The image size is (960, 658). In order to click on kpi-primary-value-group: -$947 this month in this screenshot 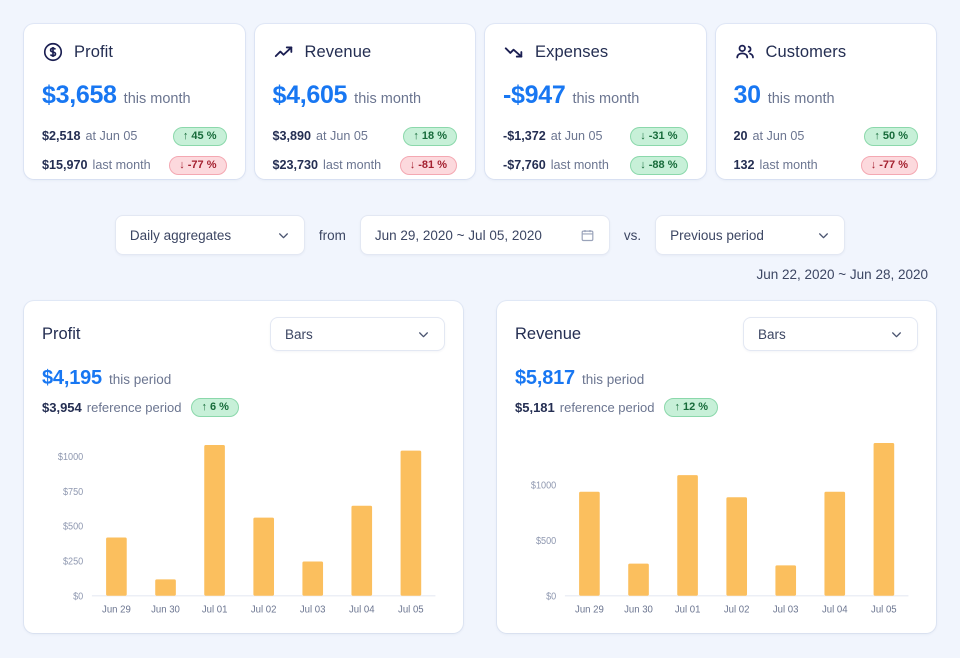, I will do `click(595, 95)`.